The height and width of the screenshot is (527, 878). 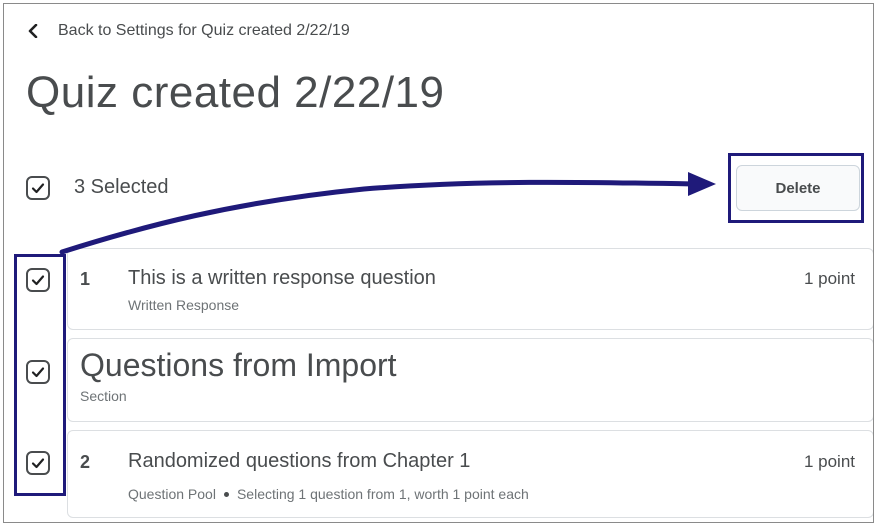 I want to click on select-all-checkbox, so click(x=38, y=188).